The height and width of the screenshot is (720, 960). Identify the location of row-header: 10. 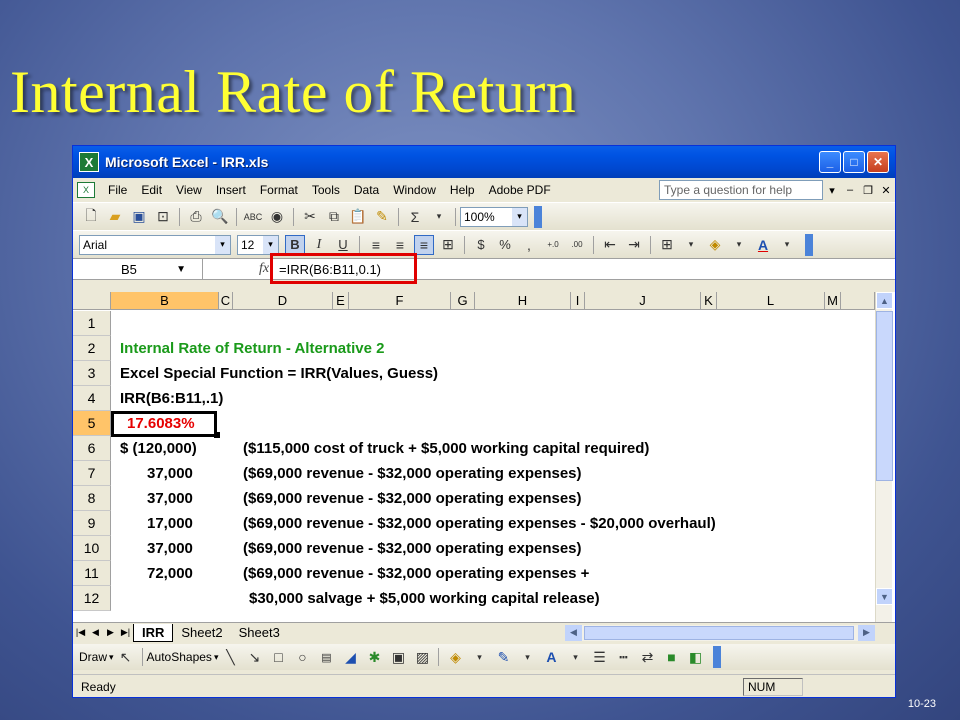
(92, 548).